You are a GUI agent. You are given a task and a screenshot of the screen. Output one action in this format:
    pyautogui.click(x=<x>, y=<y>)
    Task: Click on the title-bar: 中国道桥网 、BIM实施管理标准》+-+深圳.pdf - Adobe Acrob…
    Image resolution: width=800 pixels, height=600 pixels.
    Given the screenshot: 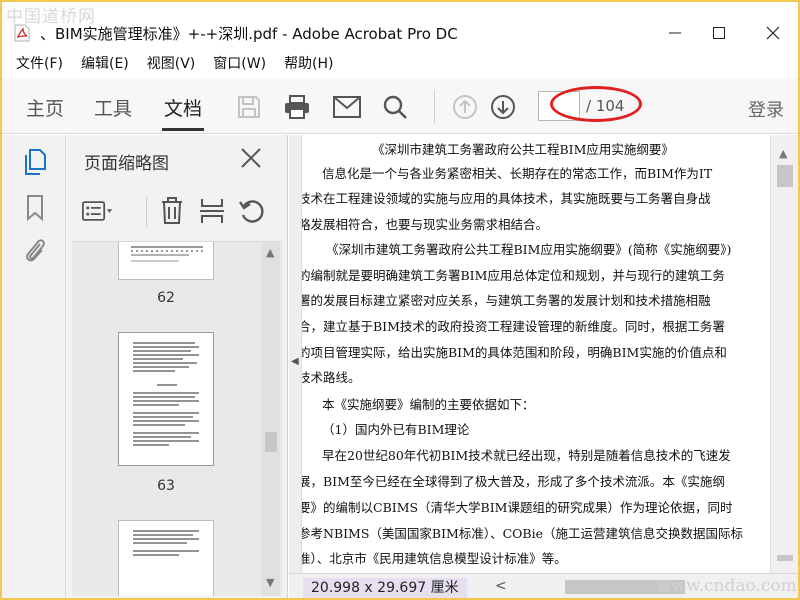 What is the action you would take?
    pyautogui.click(x=400, y=25)
    